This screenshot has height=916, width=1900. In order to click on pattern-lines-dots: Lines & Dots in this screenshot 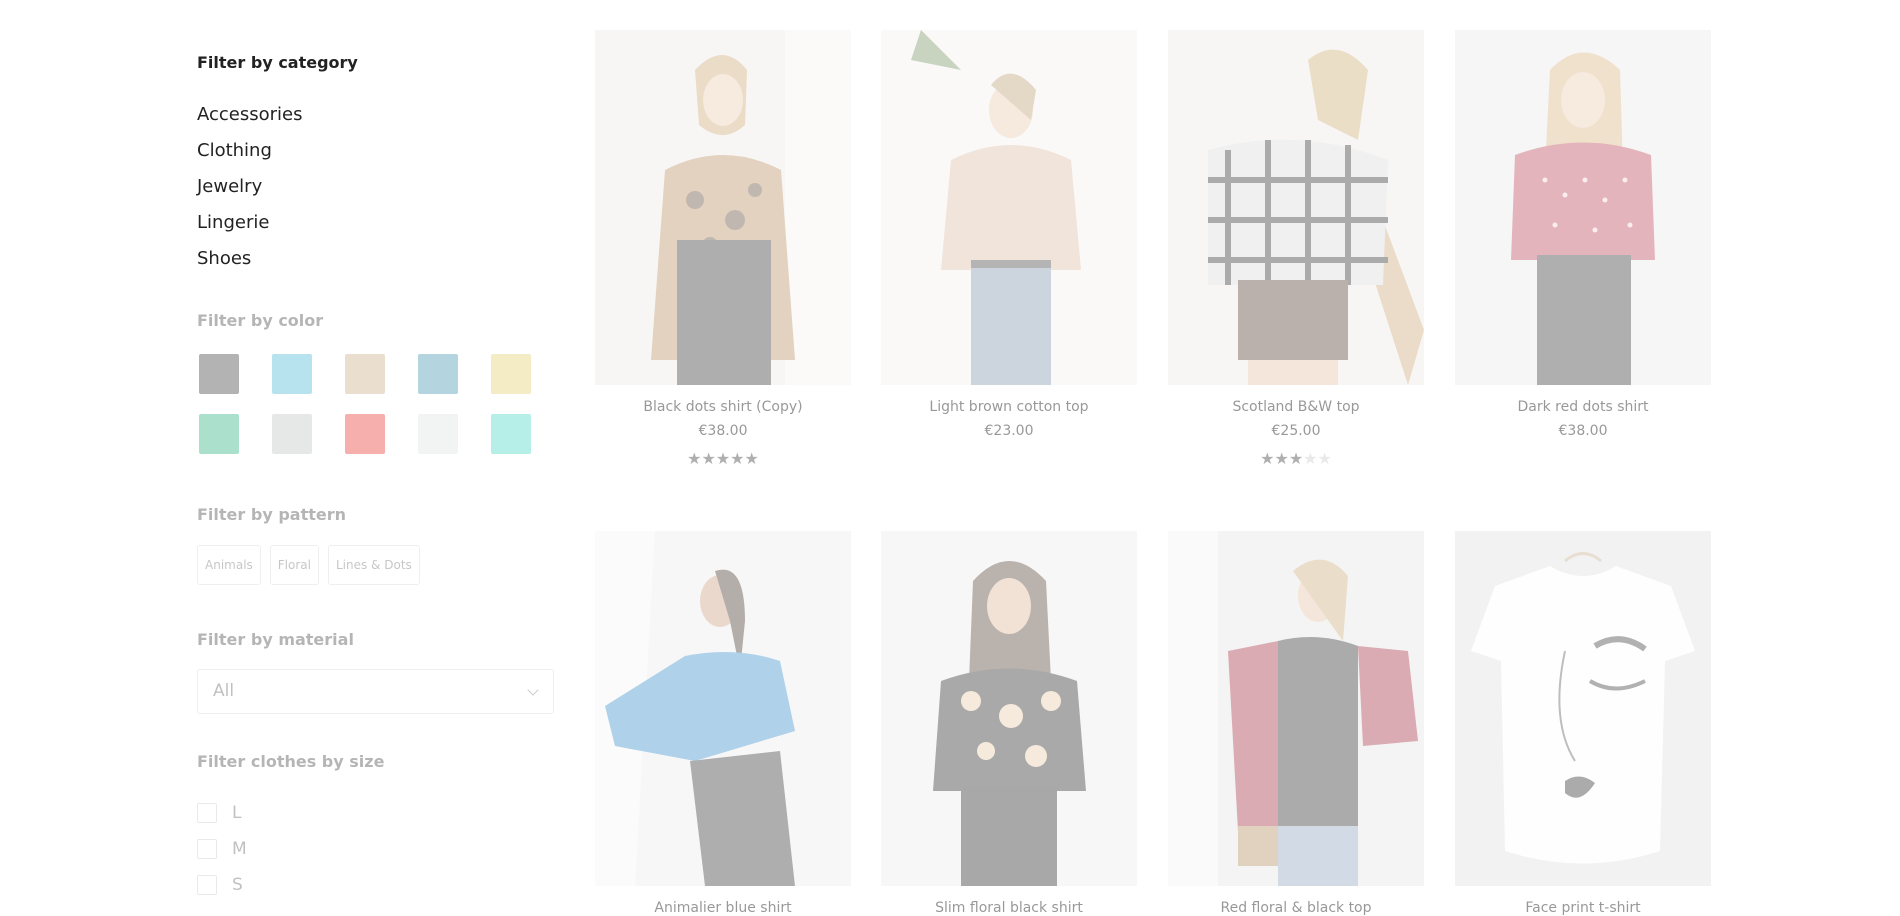, I will do `click(373, 565)`.